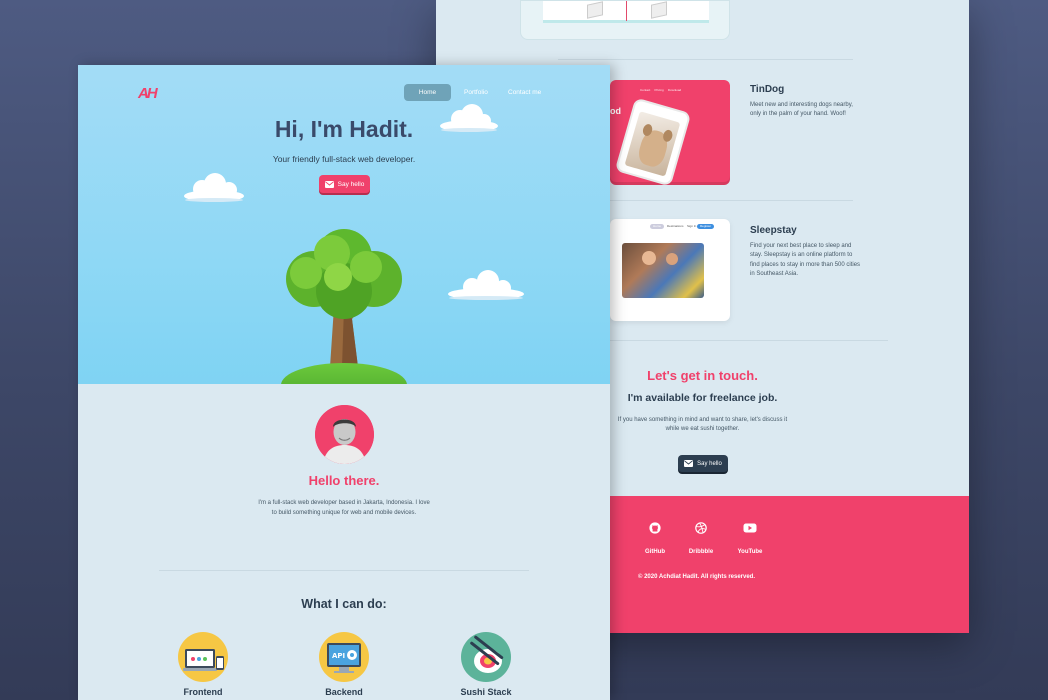 The height and width of the screenshot is (700, 1048). I want to click on youtube-link: YouTube, so click(750, 540).